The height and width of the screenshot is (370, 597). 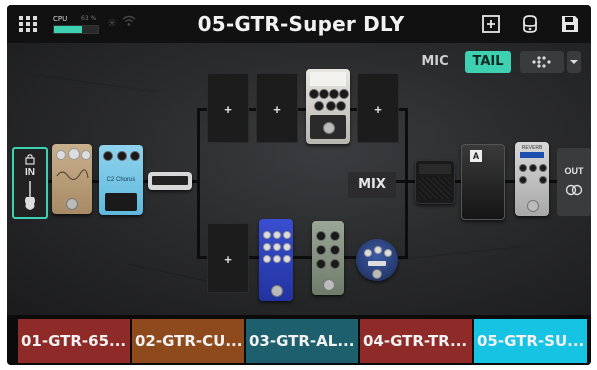 I want to click on reverb-pedal: REVERB, so click(x=532, y=179).